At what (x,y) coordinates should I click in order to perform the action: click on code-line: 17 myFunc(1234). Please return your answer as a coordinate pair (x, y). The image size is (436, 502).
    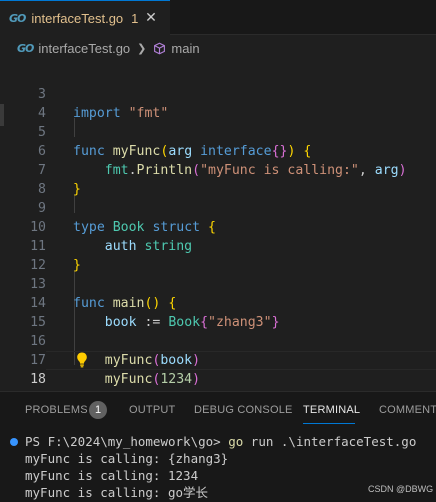
    Looking at the image, I should click on (218, 359).